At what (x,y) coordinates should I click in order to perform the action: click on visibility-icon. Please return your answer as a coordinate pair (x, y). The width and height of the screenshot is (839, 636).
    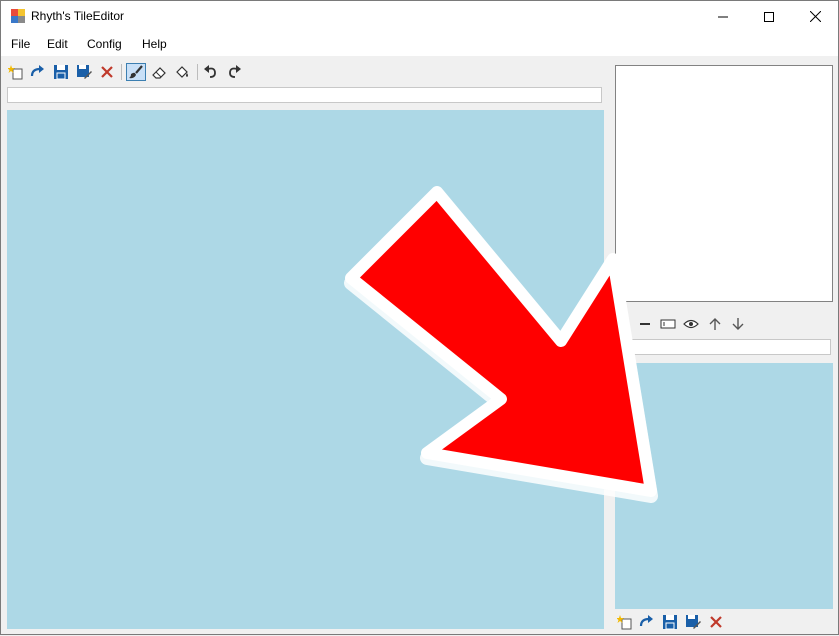
    Looking at the image, I should click on (691, 324).